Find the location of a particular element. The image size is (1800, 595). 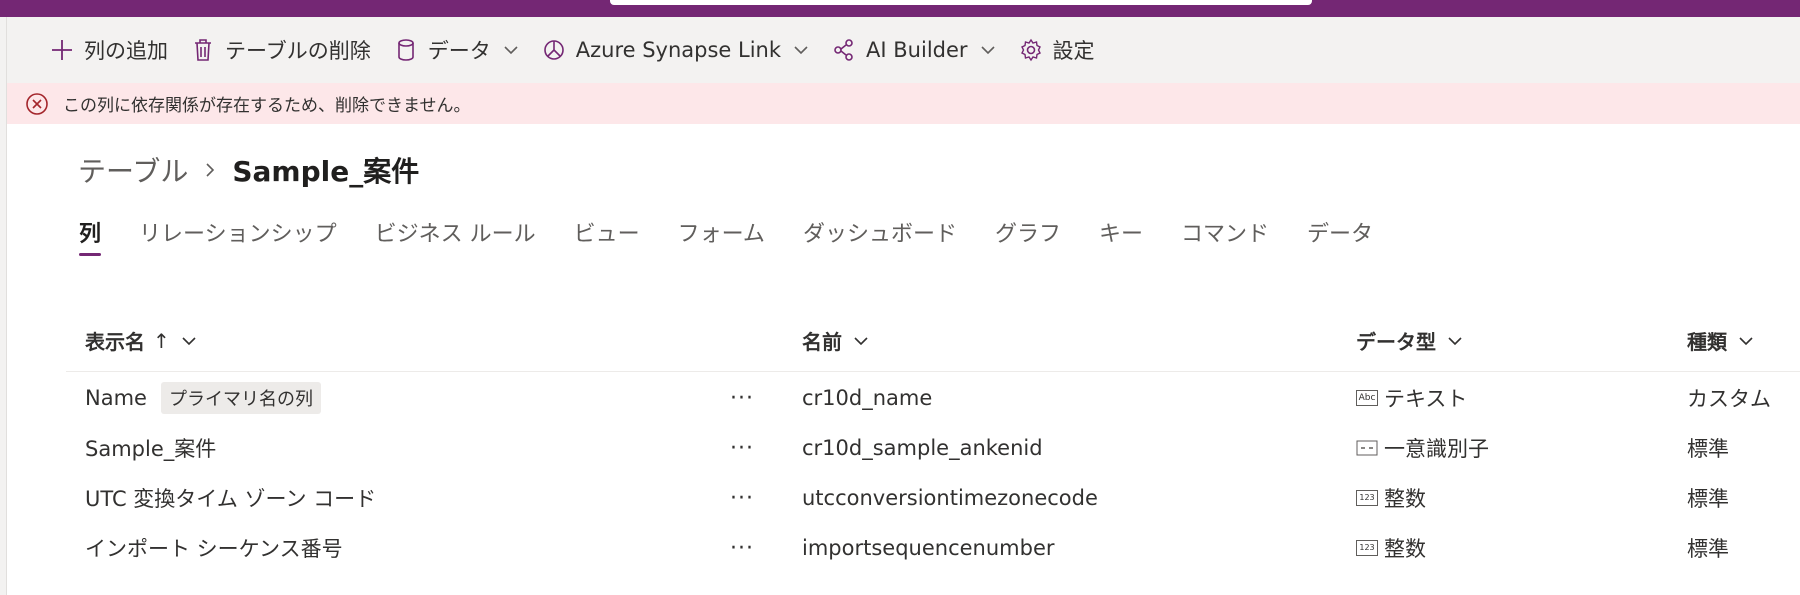

gear-icon is located at coordinates (1031, 50).